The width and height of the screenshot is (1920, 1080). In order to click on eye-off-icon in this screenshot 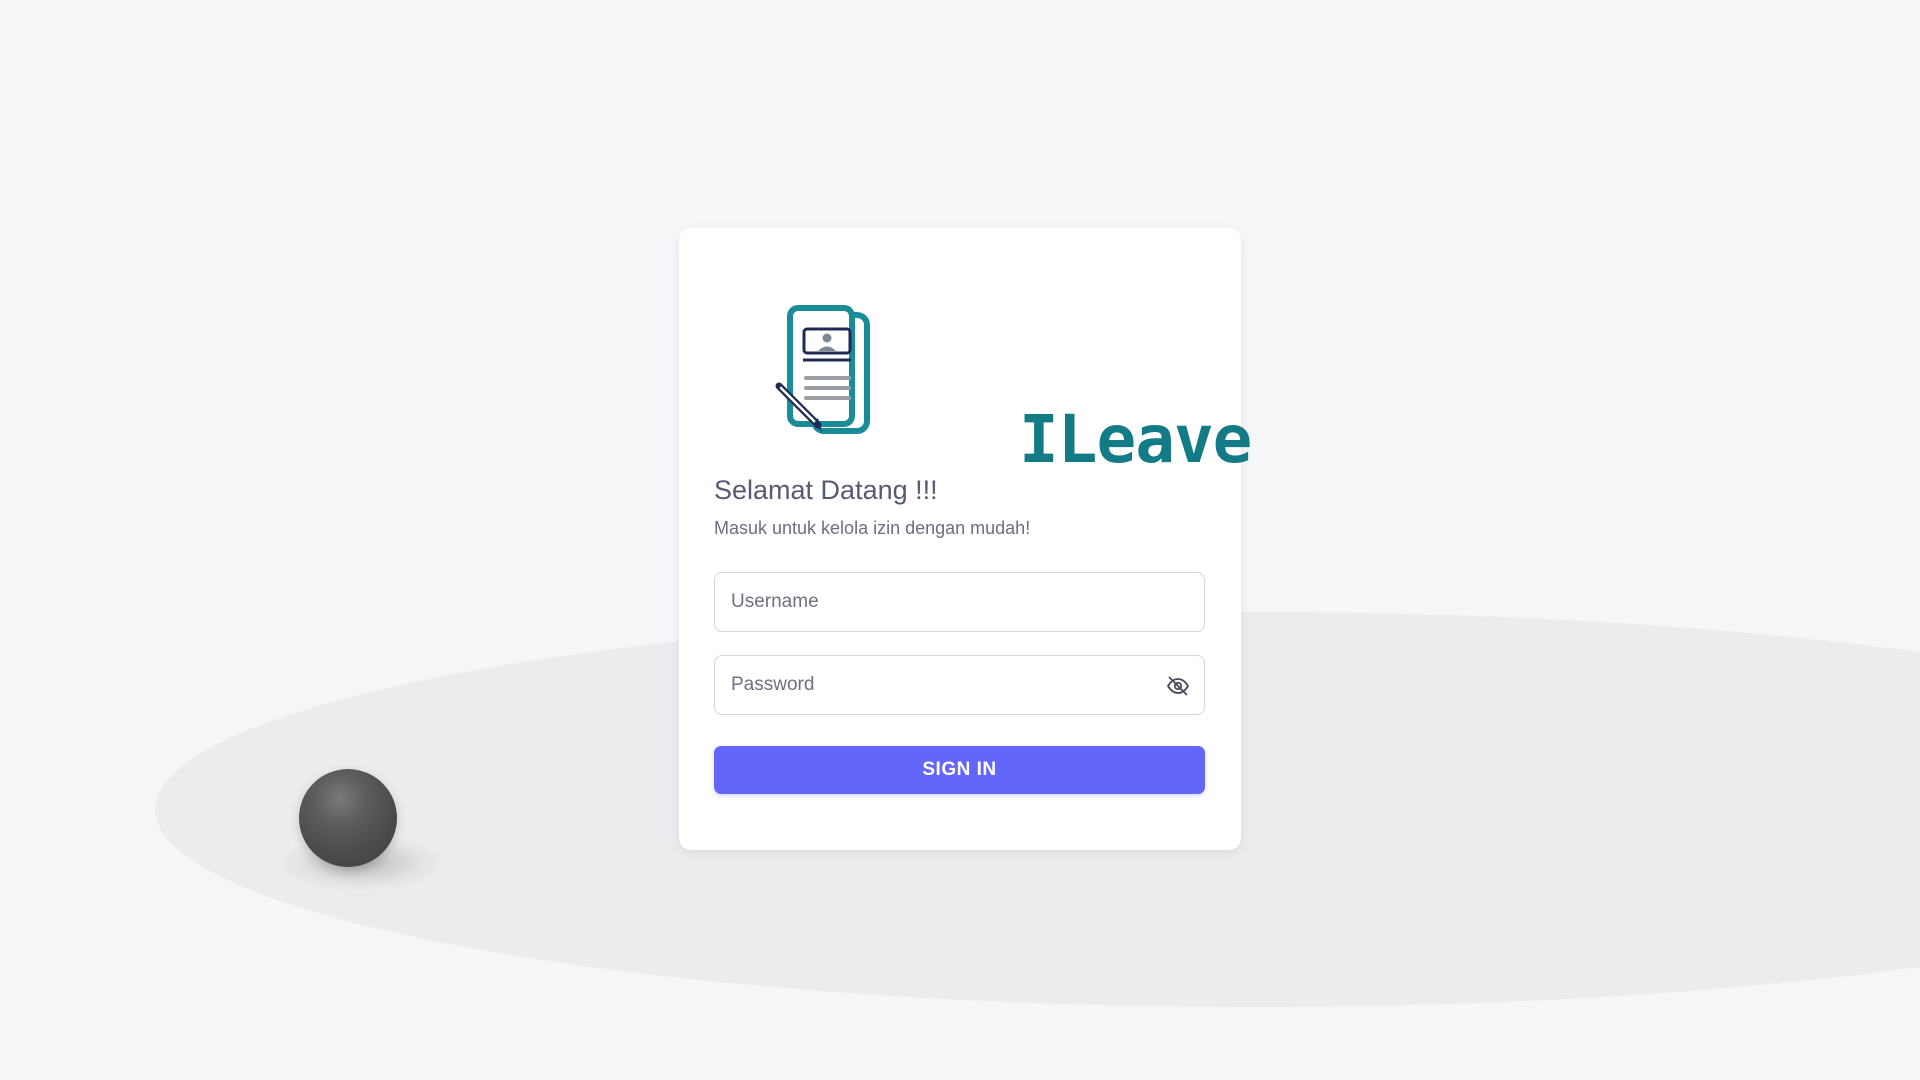, I will do `click(1178, 686)`.